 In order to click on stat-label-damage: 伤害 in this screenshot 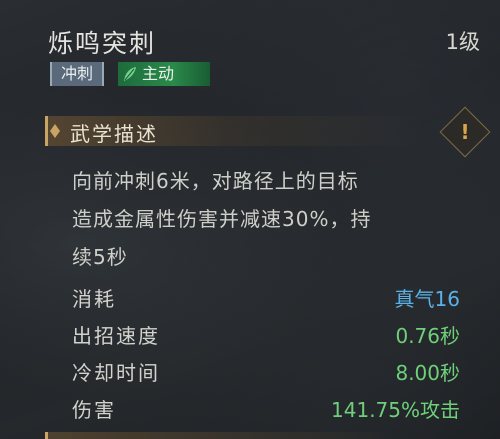, I will do `click(94, 410)`.